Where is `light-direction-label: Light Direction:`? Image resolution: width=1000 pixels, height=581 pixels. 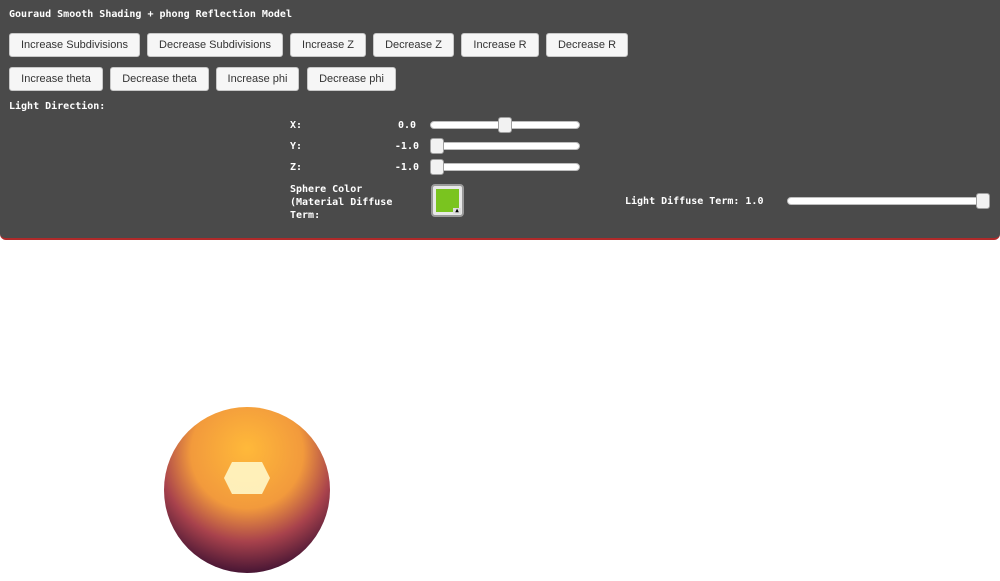
light-direction-label: Light Direction: is located at coordinates (57, 106).